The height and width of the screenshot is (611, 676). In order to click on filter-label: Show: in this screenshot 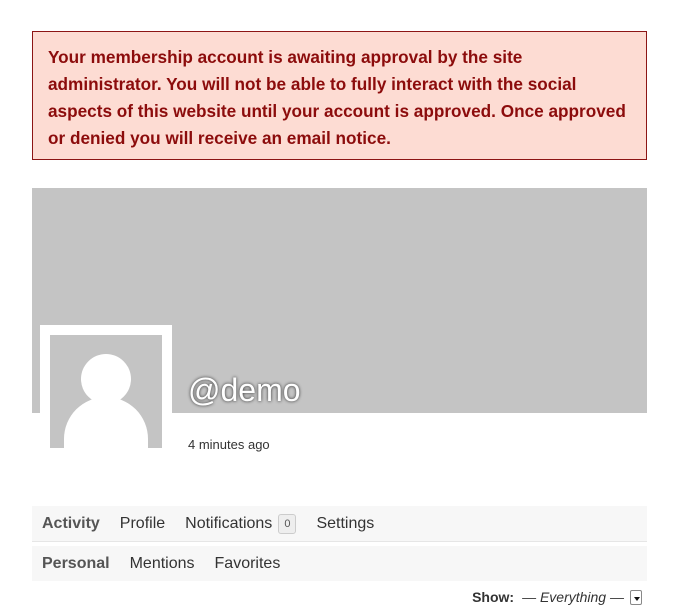, I will do `click(493, 597)`.